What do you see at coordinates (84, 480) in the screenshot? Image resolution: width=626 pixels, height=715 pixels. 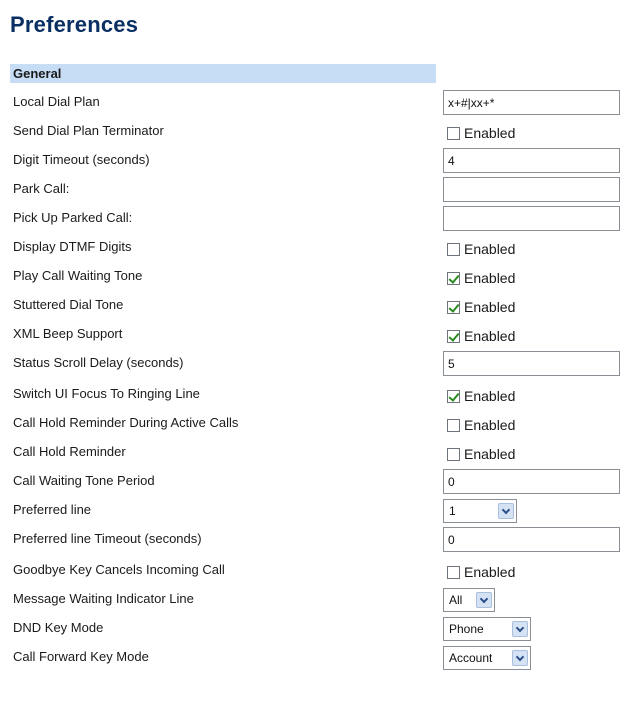 I see `call-waiting-tone-period-label: Call Waiting Tone Period` at bounding box center [84, 480].